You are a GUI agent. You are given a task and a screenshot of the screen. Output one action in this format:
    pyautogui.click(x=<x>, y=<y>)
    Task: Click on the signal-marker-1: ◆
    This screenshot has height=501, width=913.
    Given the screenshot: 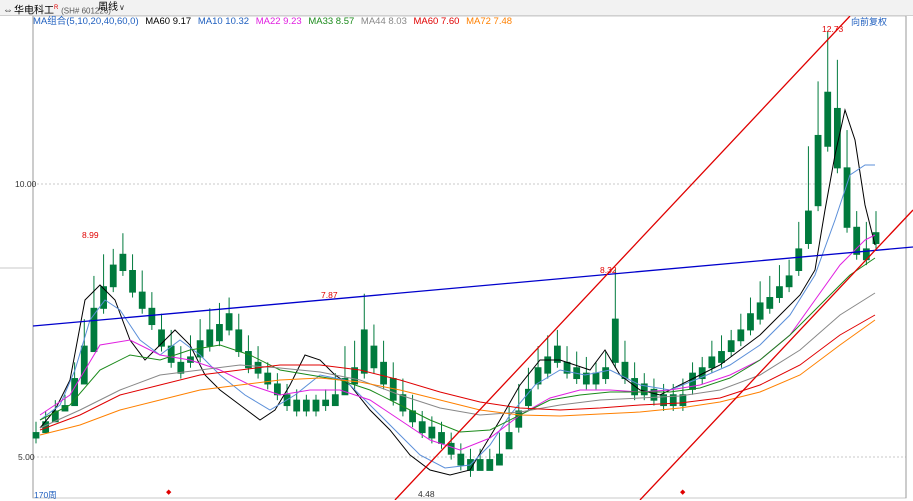 What is the action you would take?
    pyautogui.click(x=169, y=492)
    